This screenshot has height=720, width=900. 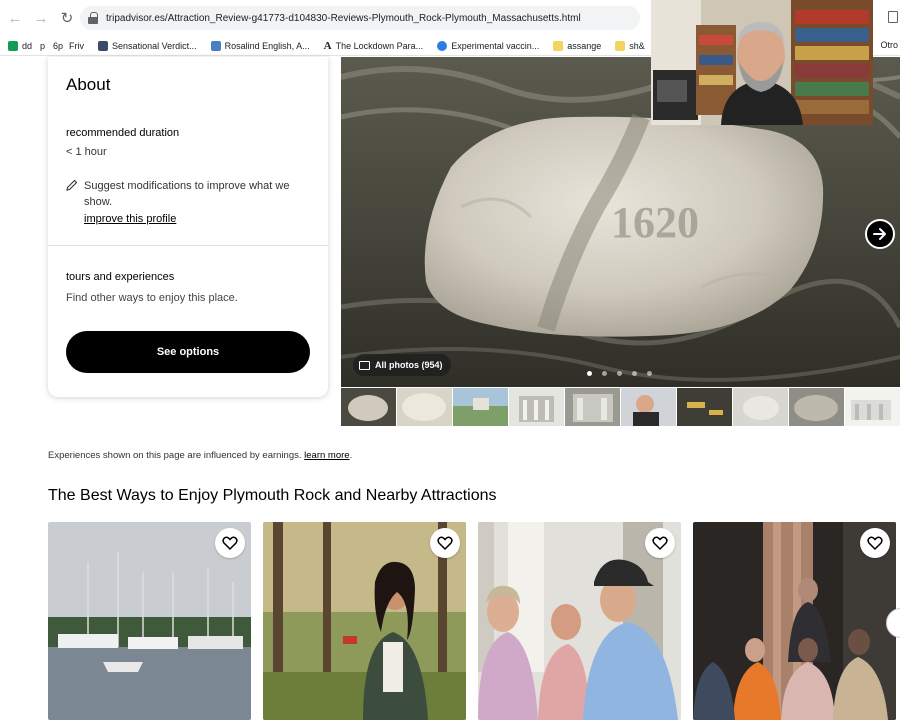 I want to click on bookmark-label: p, so click(x=43, y=45).